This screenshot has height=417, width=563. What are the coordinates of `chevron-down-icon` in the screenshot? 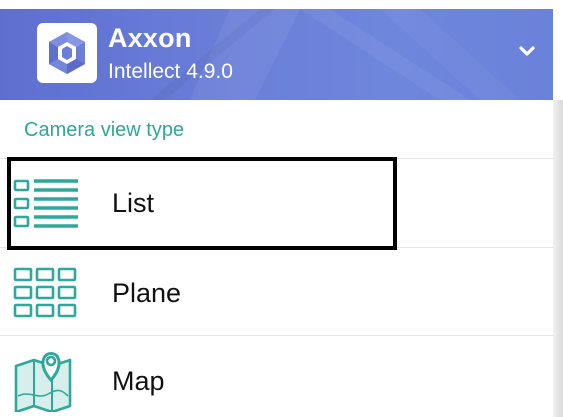 It's located at (527, 51).